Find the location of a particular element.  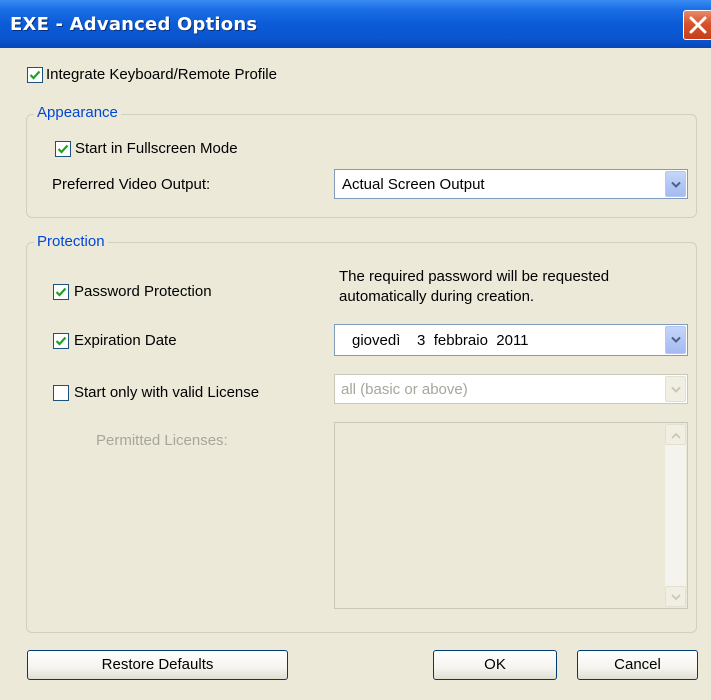

expiration-date-label: Expiration Date is located at coordinates (125, 340).